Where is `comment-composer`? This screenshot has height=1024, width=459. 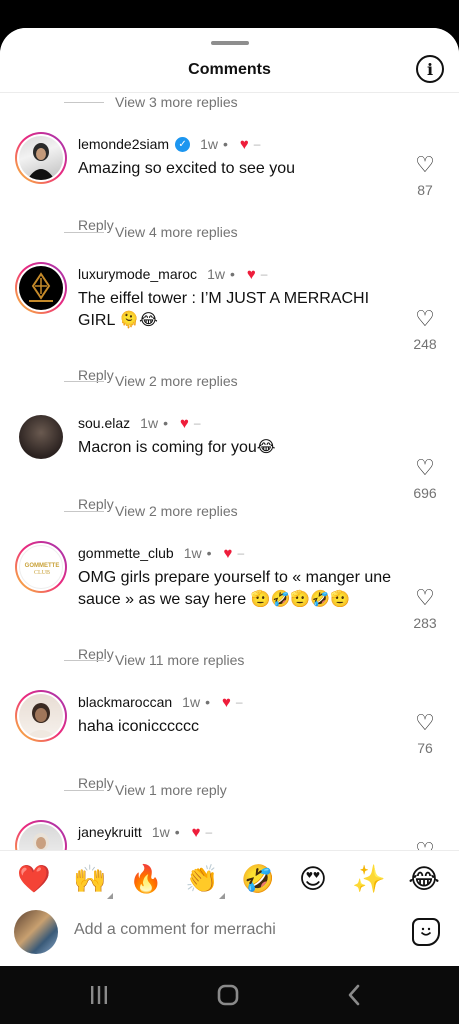
comment-composer is located at coordinates (229, 937).